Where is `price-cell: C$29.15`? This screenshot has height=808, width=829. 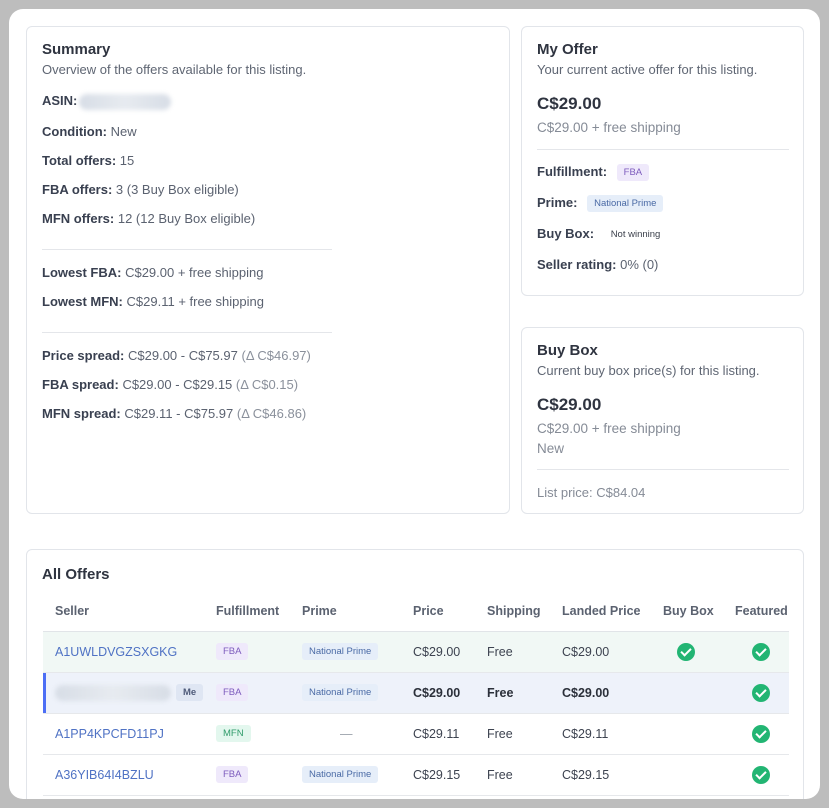 price-cell: C$29.15 is located at coordinates (450, 775).